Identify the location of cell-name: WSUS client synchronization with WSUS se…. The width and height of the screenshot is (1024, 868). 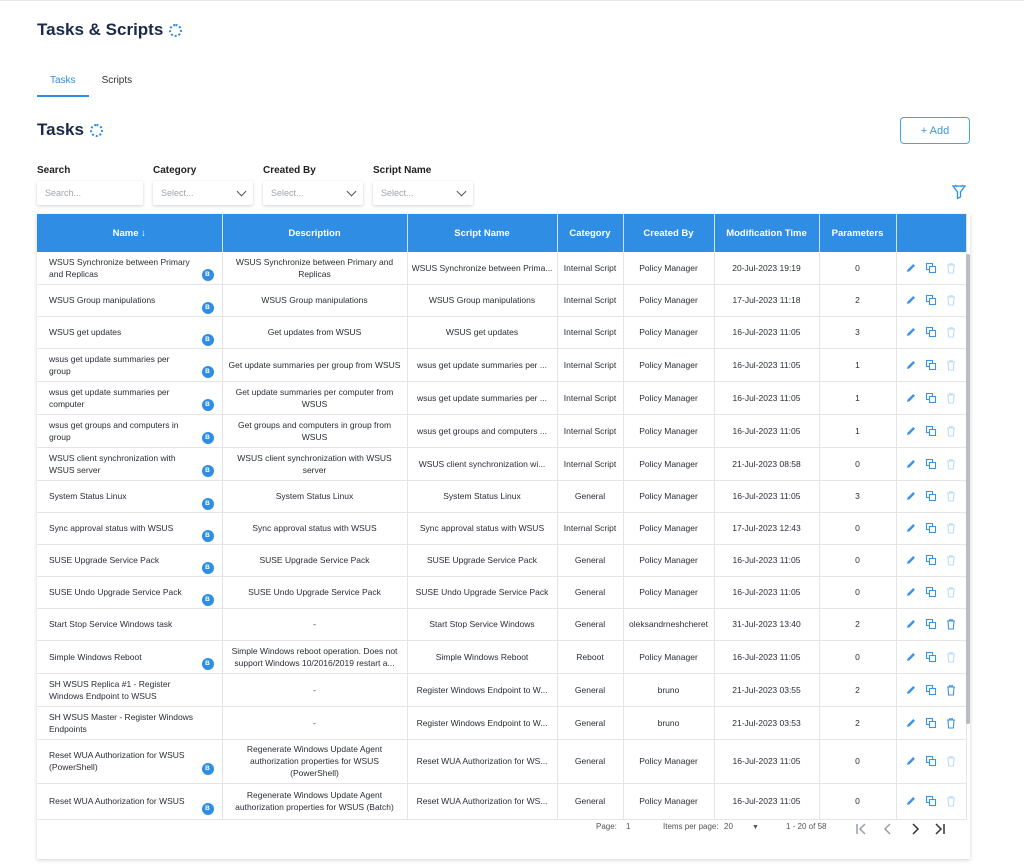
(130, 464).